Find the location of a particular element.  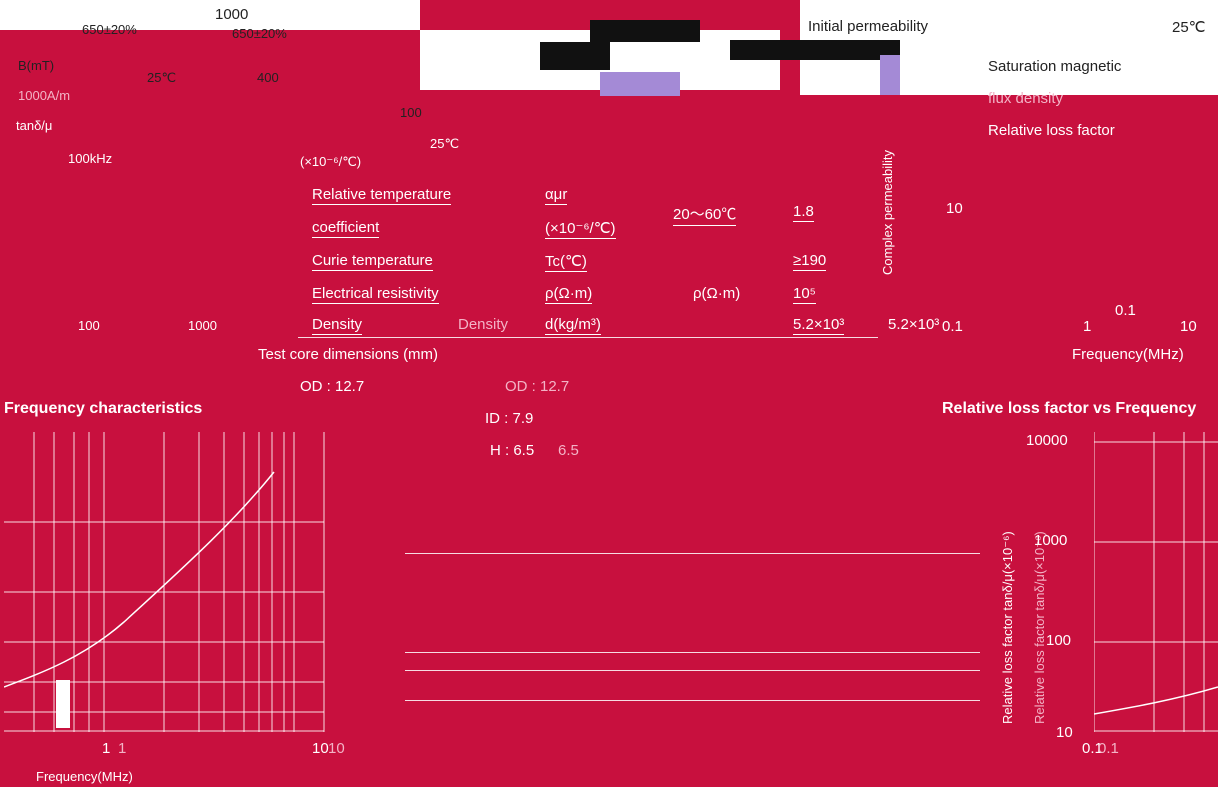

scale-1000-label: 1000 is located at coordinates (232, 14).